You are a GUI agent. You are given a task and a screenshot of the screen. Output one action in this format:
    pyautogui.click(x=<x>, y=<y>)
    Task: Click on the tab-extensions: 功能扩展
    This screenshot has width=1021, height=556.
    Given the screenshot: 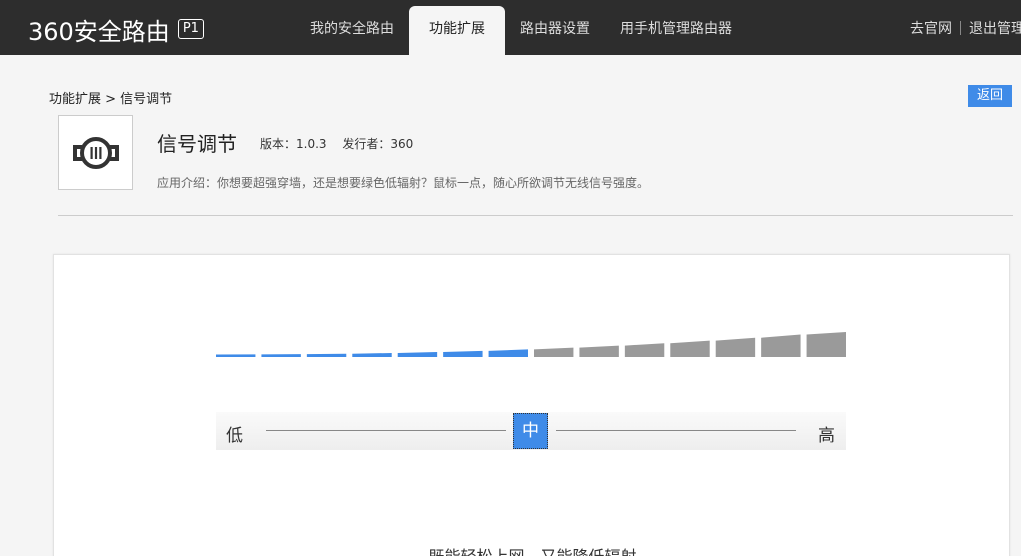 What is the action you would take?
    pyautogui.click(x=457, y=30)
    